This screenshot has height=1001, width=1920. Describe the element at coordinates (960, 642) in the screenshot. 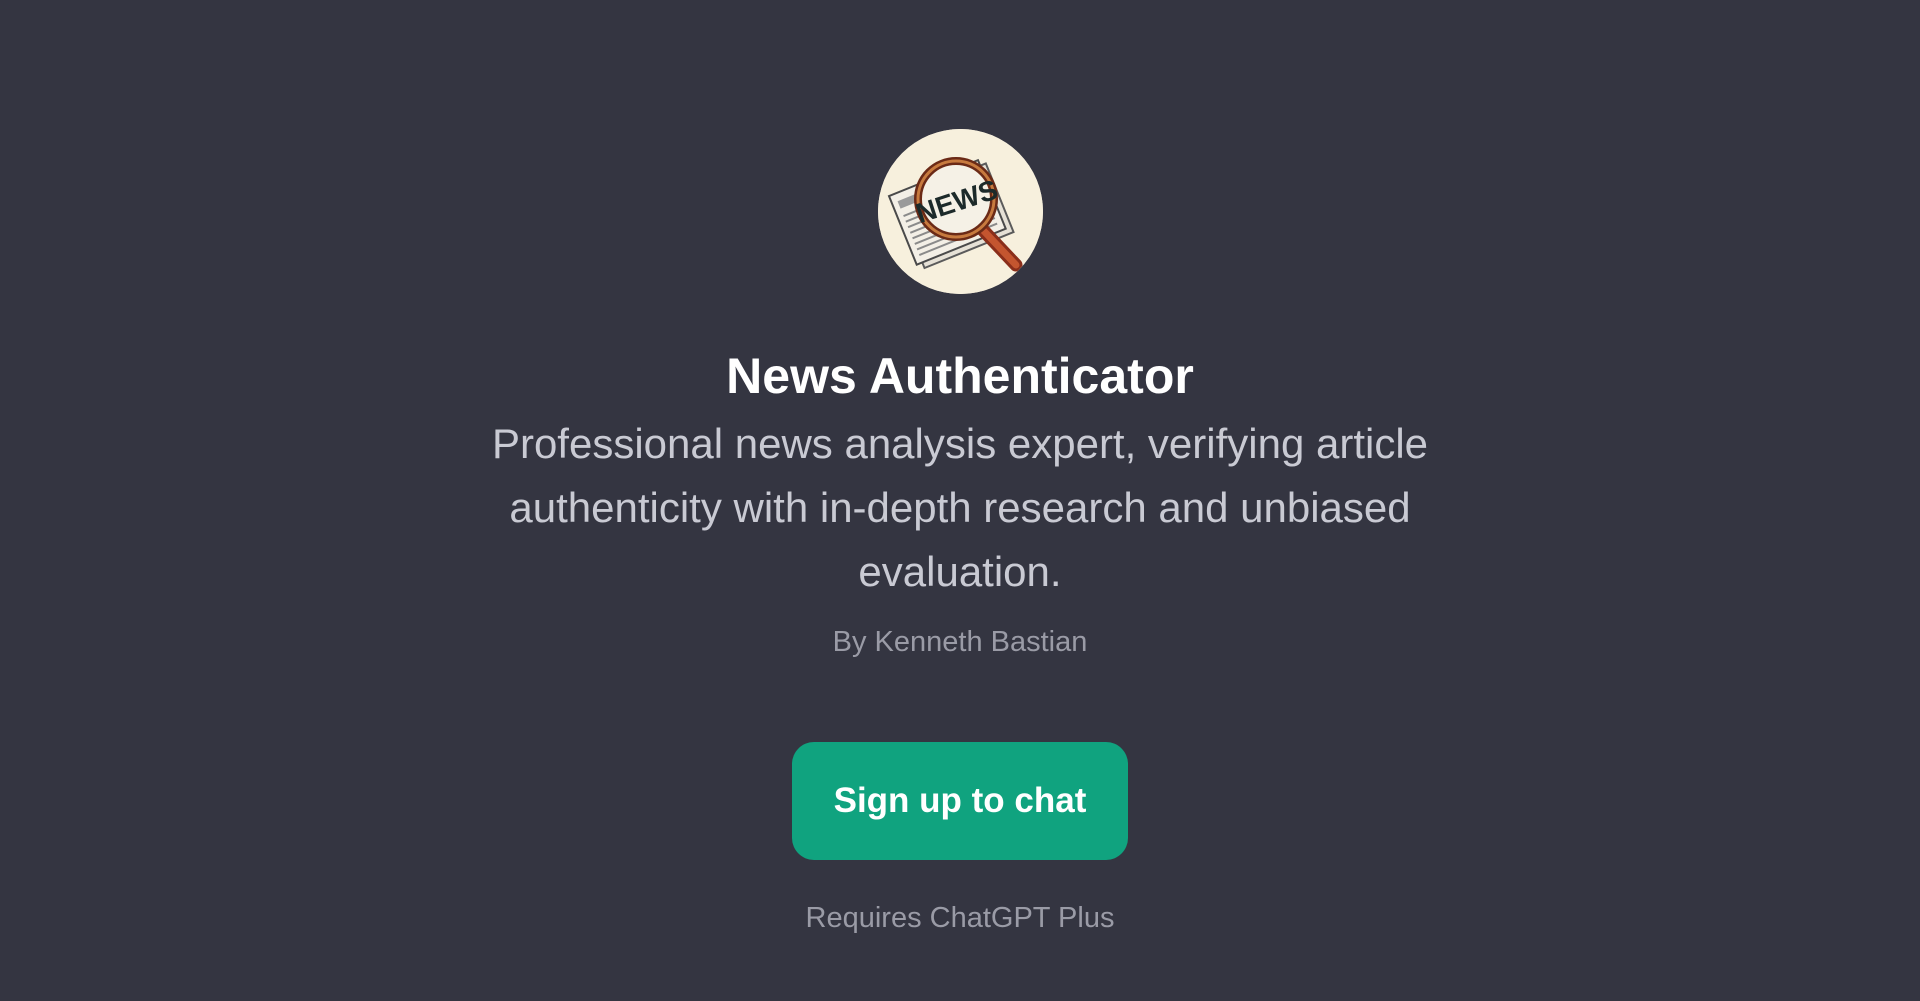

I see `gpt-author: By Kenneth Bastian` at that location.